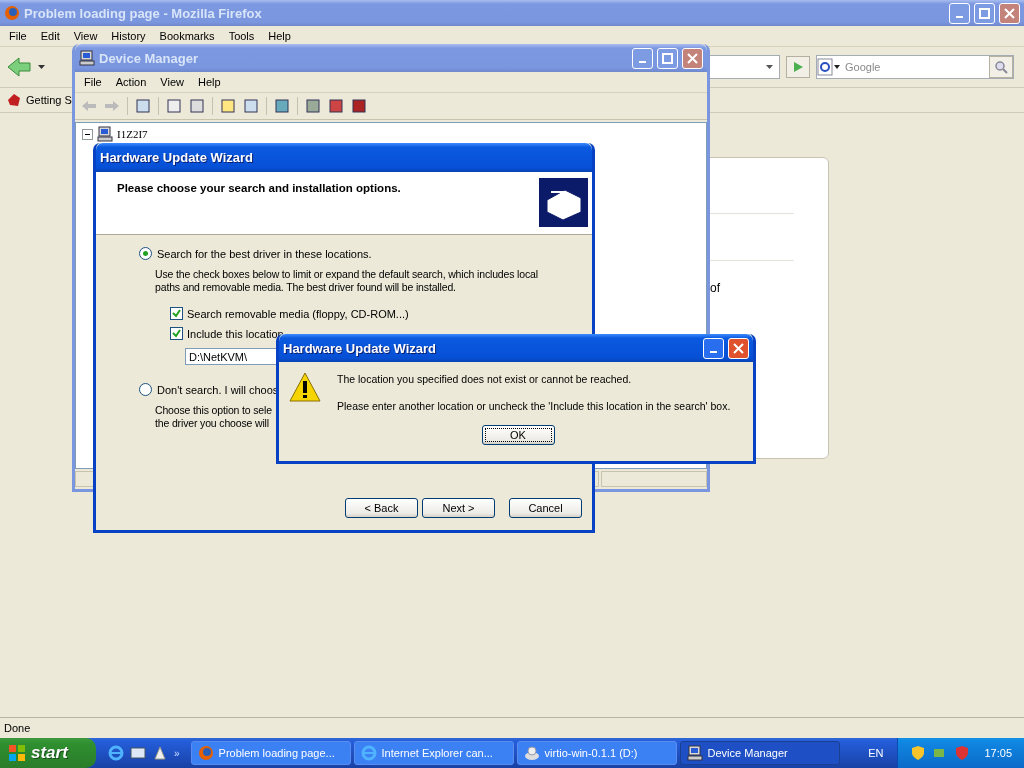 The width and height of the screenshot is (1024, 768). Describe the element at coordinates (744, 67) in the screenshot. I see `address-field` at that location.